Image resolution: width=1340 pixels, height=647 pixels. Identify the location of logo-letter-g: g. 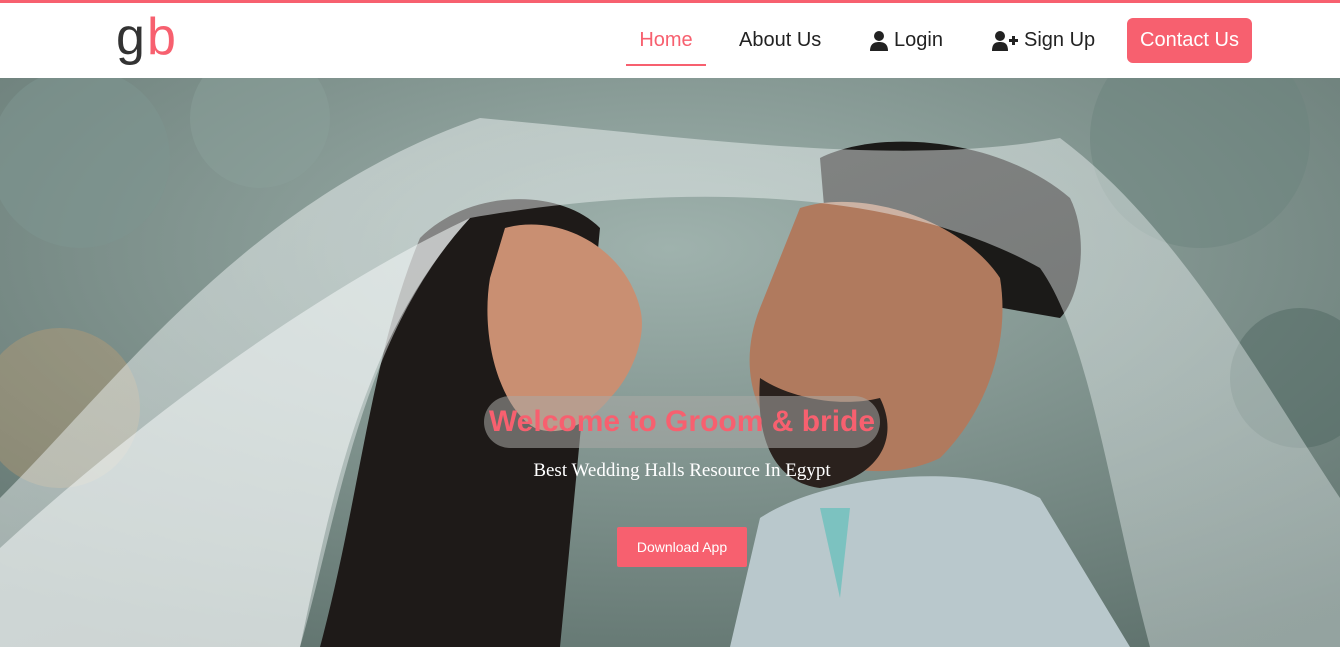
(130, 37).